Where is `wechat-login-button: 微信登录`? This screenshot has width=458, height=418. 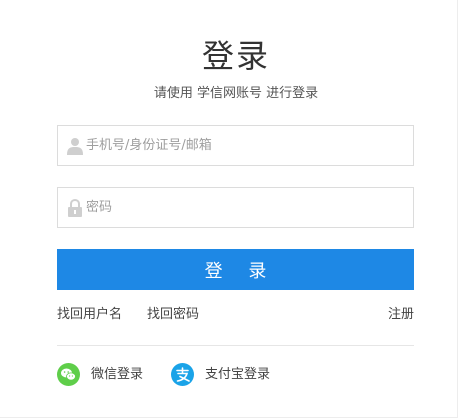
wechat-login-button: 微信登录 is located at coordinates (107, 375).